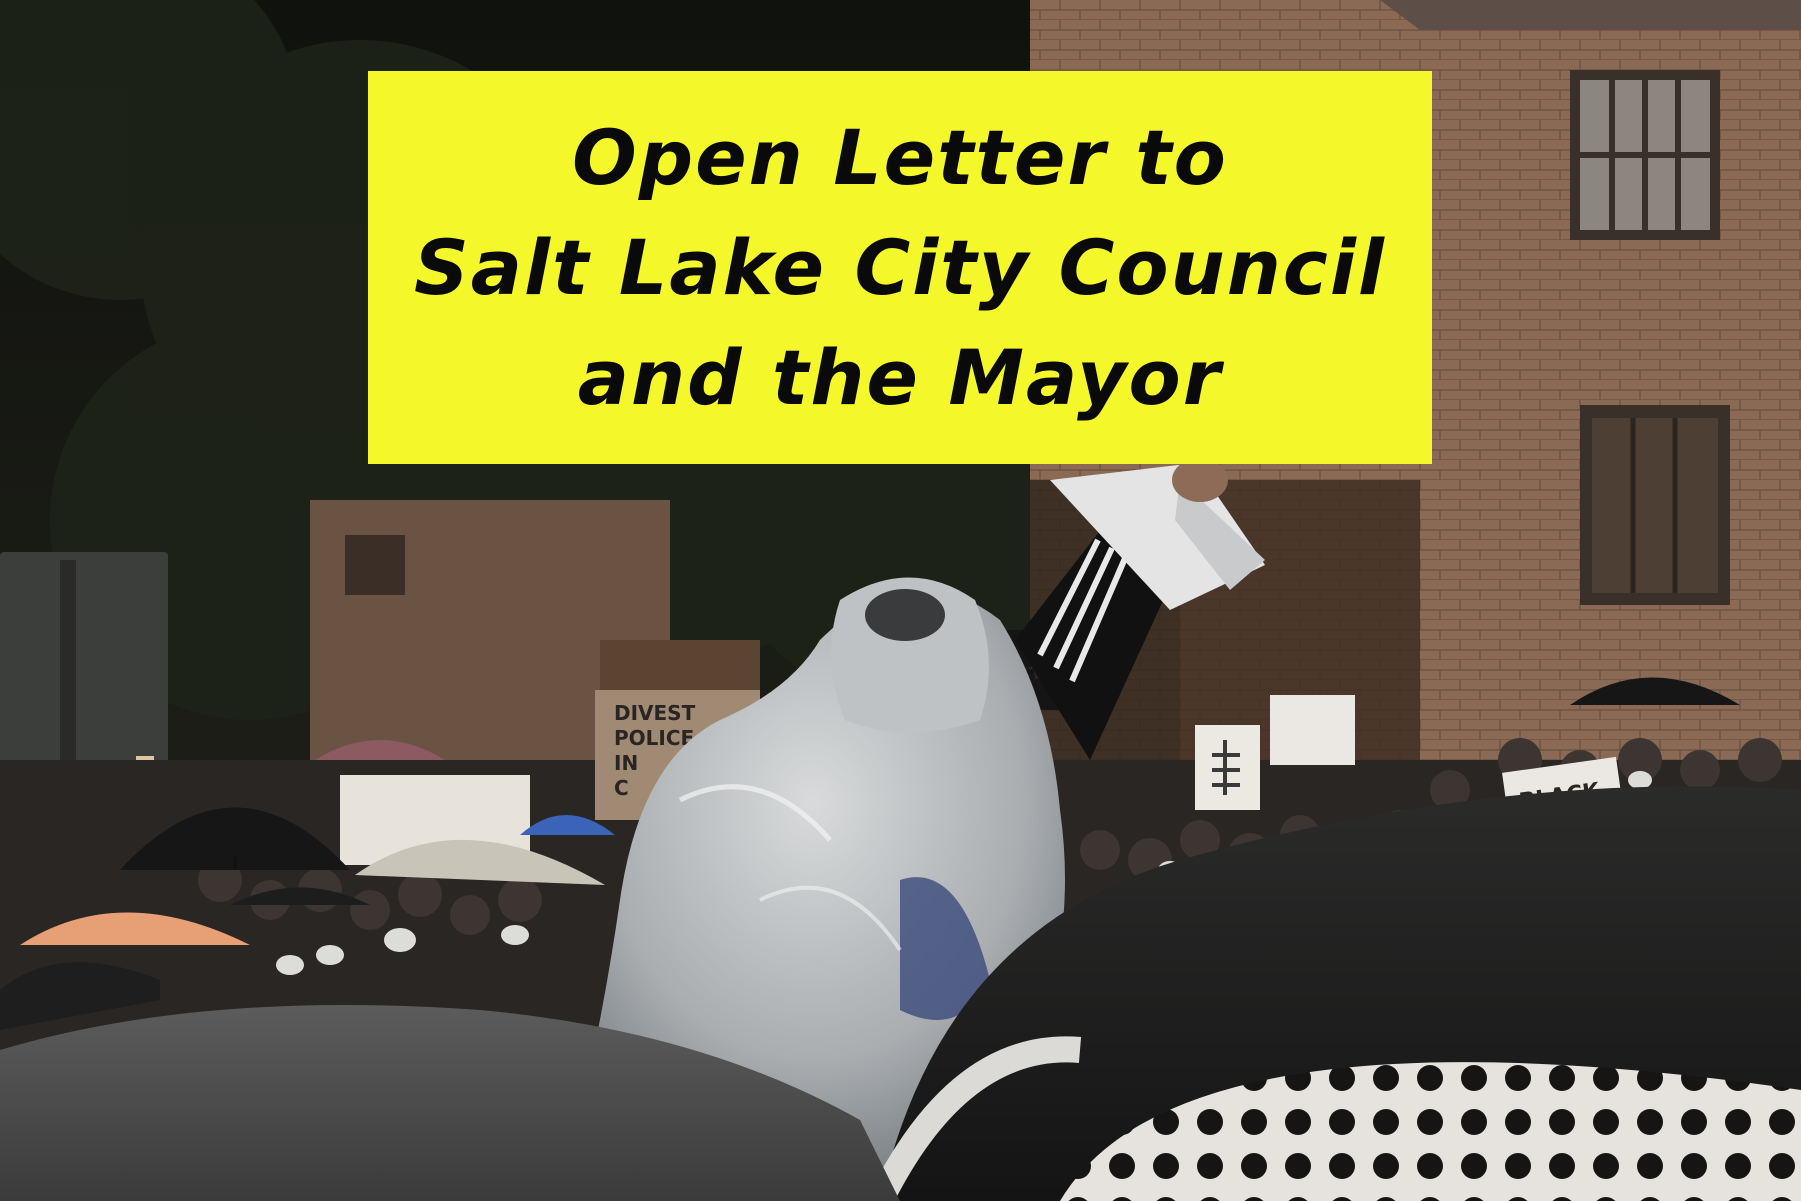  I want to click on headline-line-2: Salt Lake City Council, so click(900, 267).